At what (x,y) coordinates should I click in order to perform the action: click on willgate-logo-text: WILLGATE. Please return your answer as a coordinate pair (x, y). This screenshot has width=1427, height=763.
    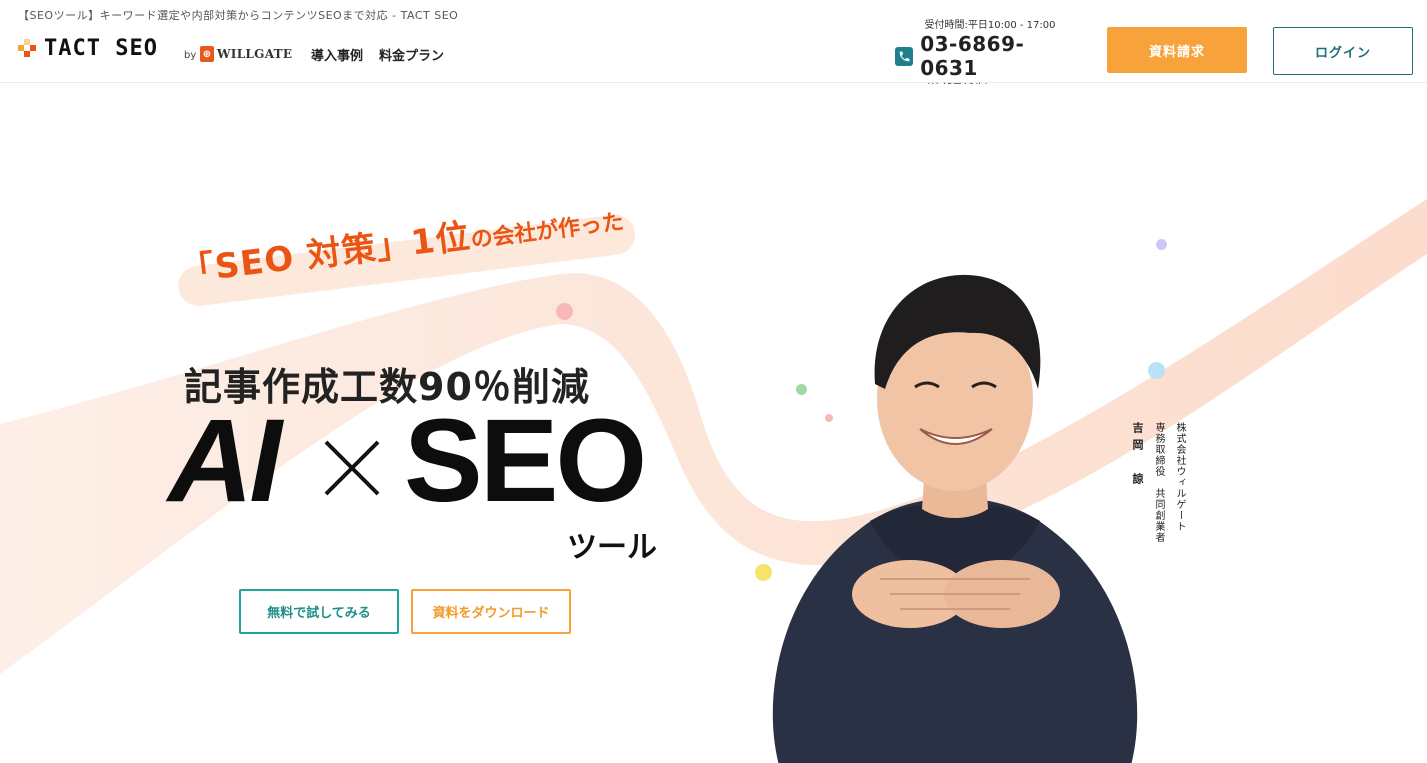
    Looking at the image, I should click on (255, 54).